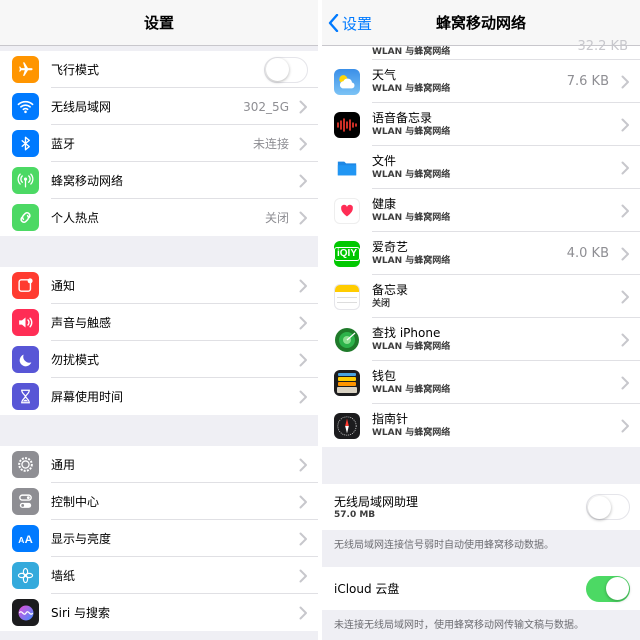  Describe the element at coordinates (406, 333) in the screenshot. I see `app-name: 查找 iPhone` at that location.